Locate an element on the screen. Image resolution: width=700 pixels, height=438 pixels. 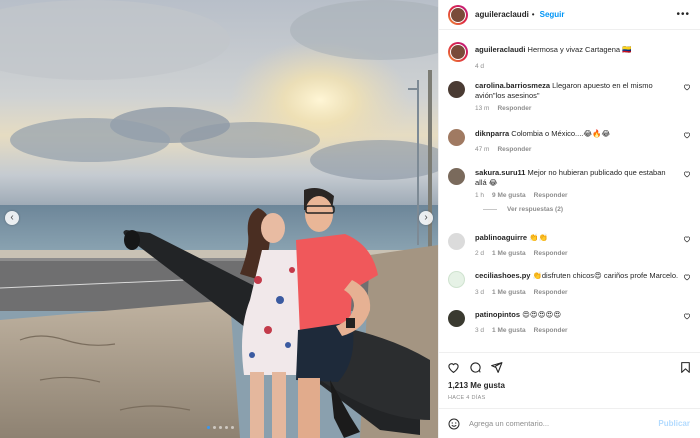
post-timestamp: HACE 4 DÍAS is located at coordinates (467, 398).